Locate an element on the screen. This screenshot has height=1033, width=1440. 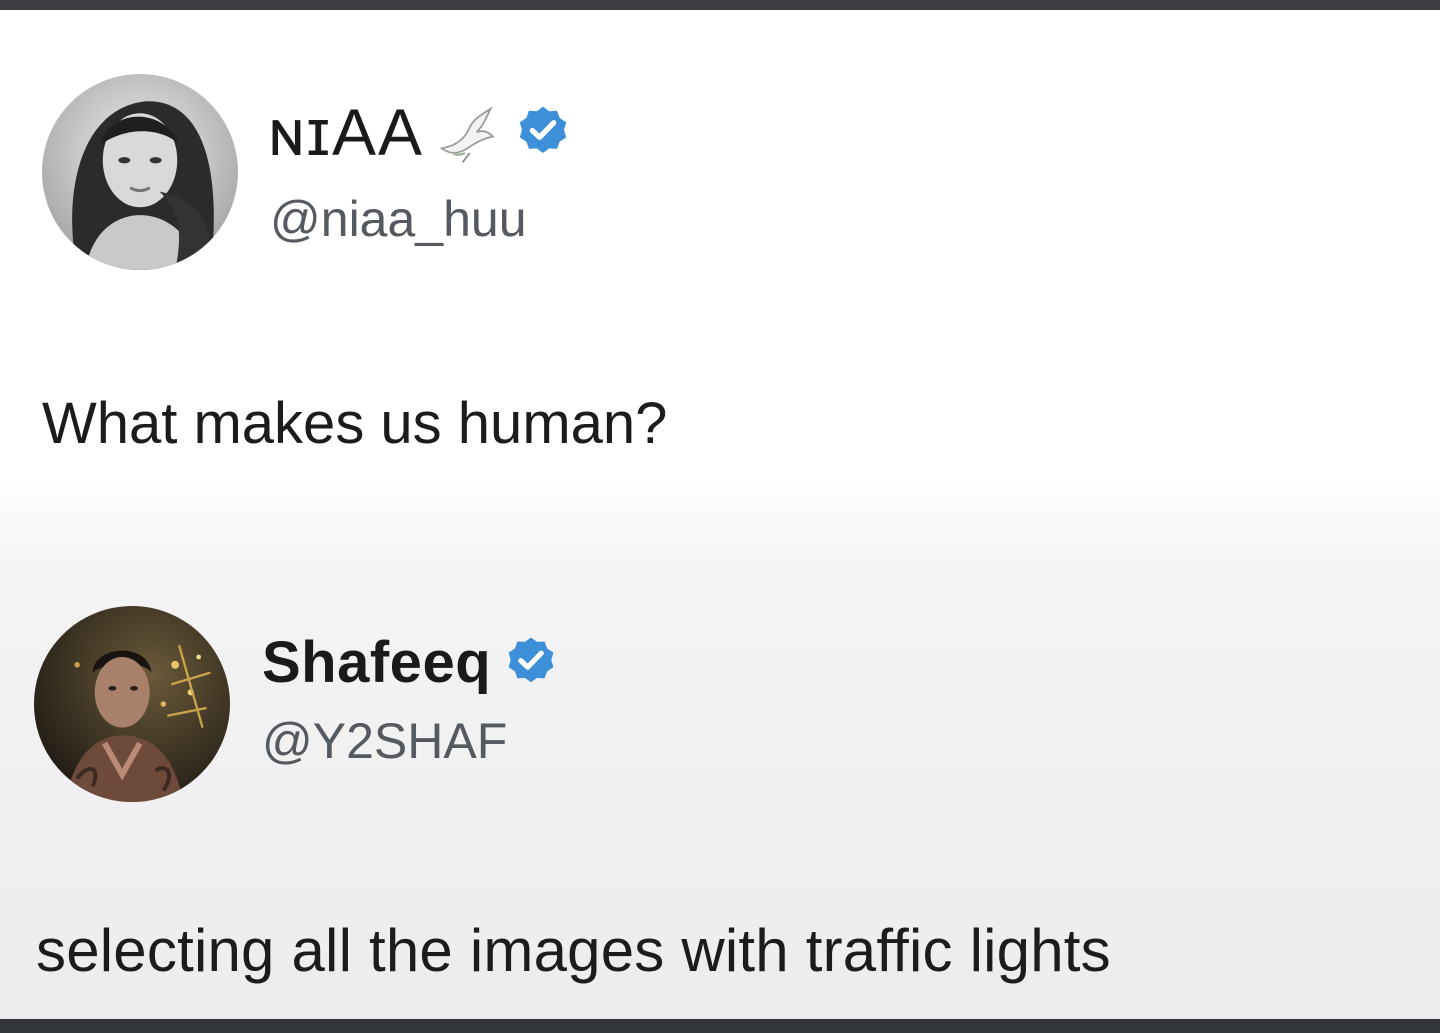
woman-portrait-avatar is located at coordinates (140, 172).